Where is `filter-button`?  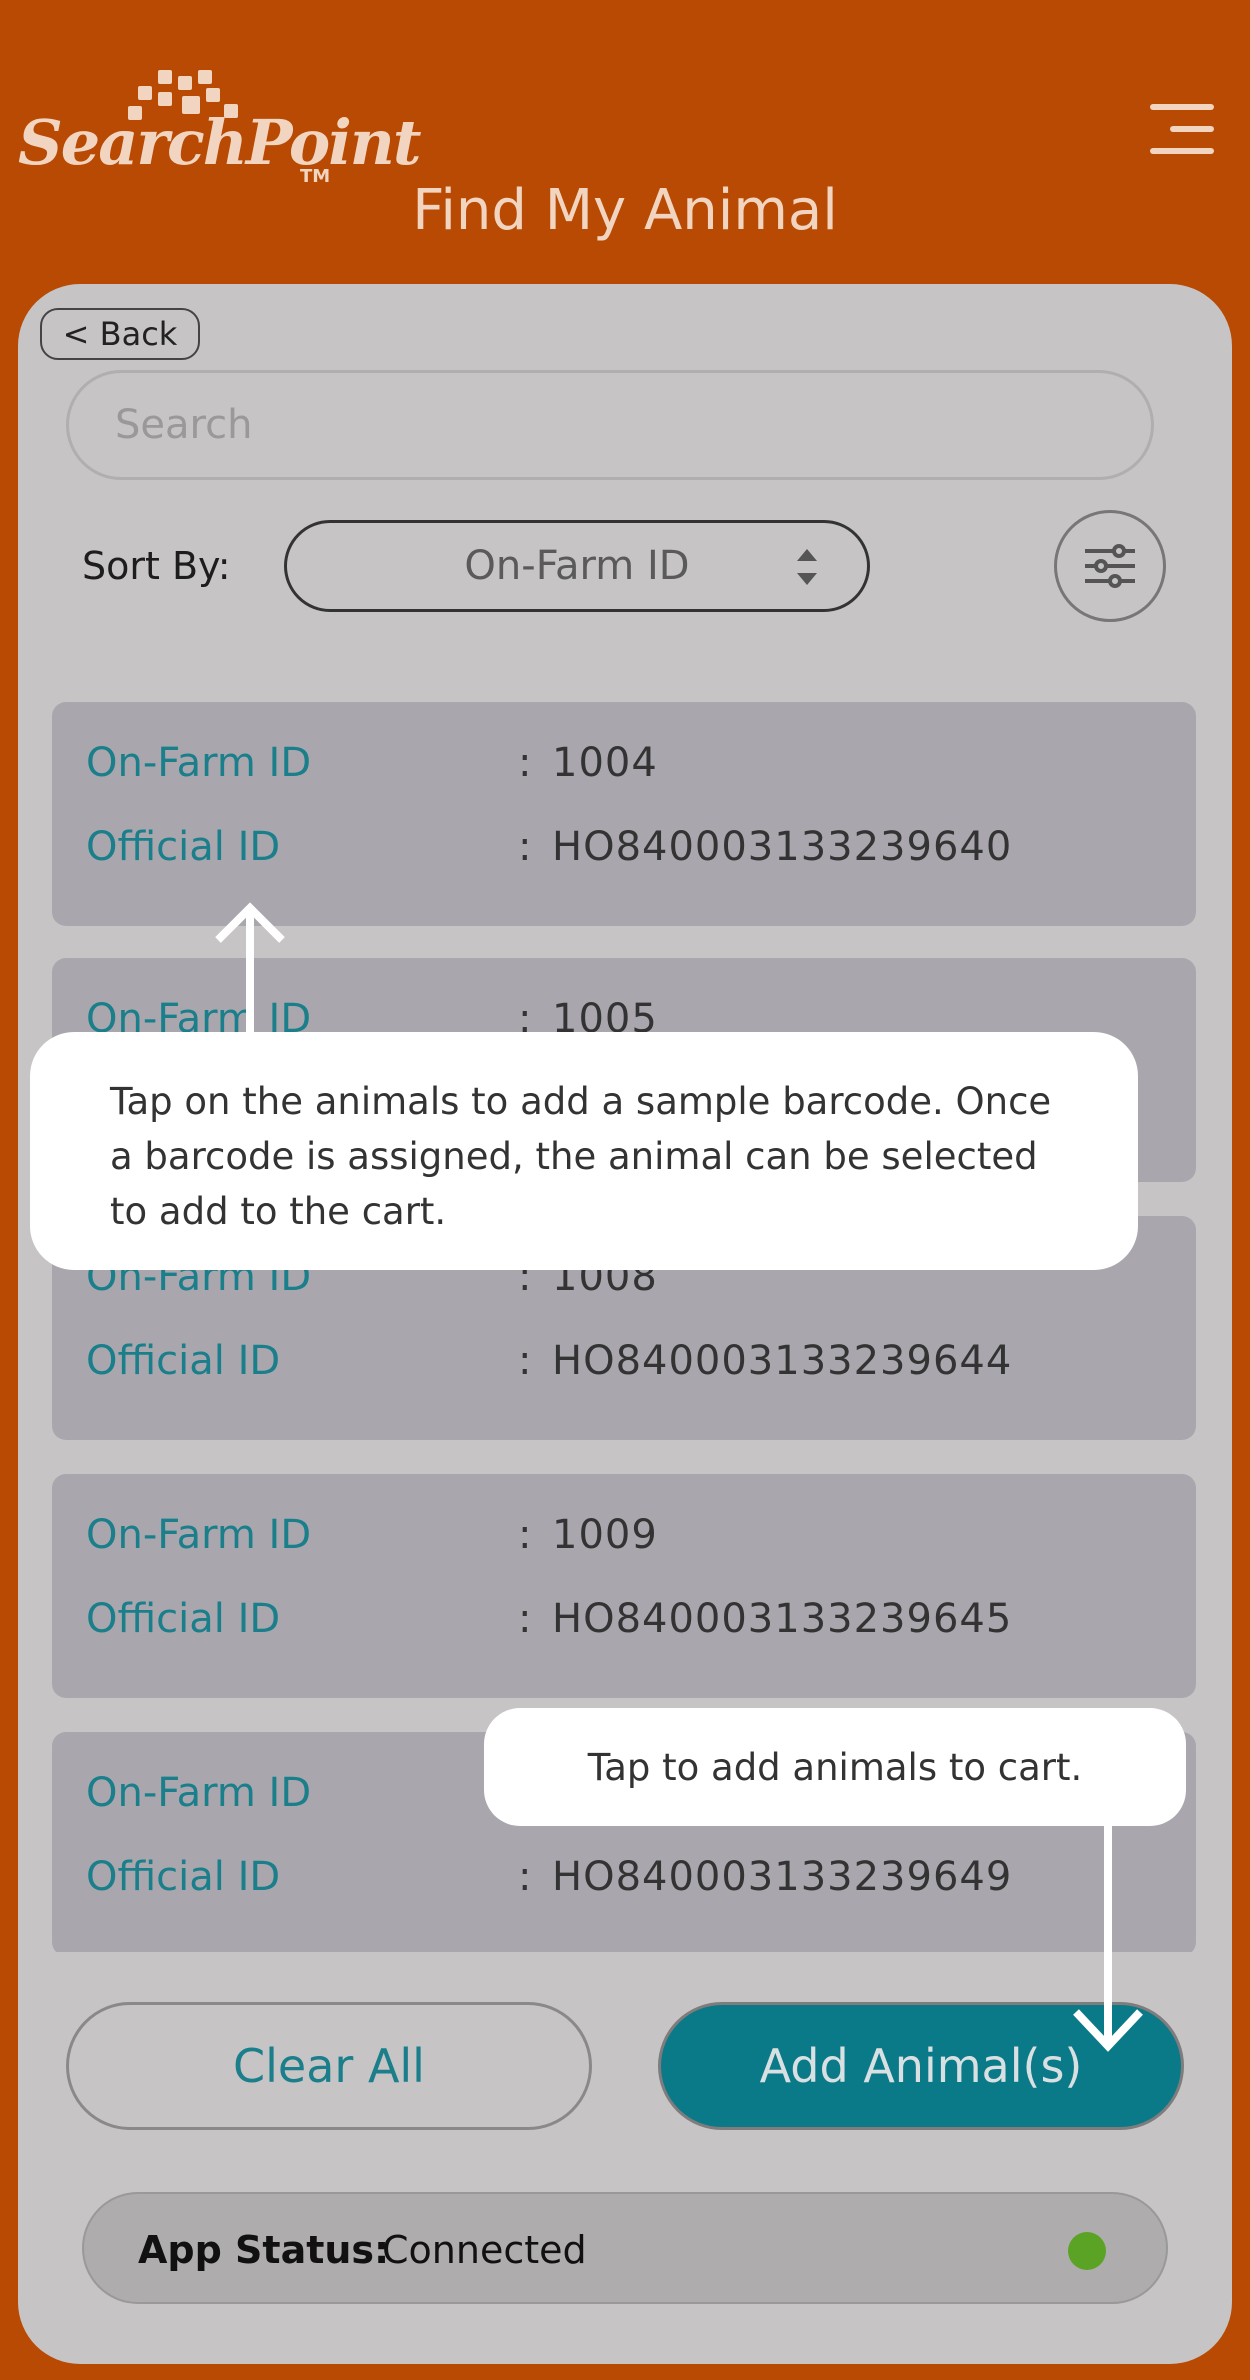 filter-button is located at coordinates (1110, 566).